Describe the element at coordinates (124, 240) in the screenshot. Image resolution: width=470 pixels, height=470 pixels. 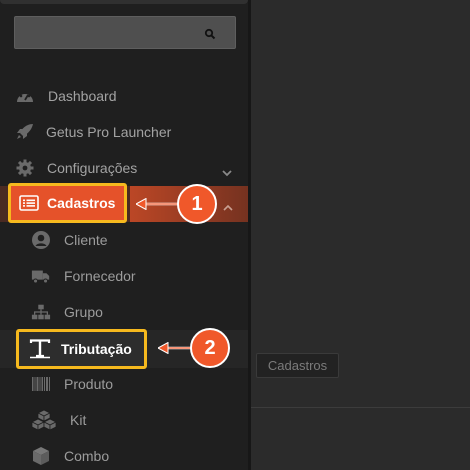
I see `sidebar-subitem-cliente: Cliente` at that location.